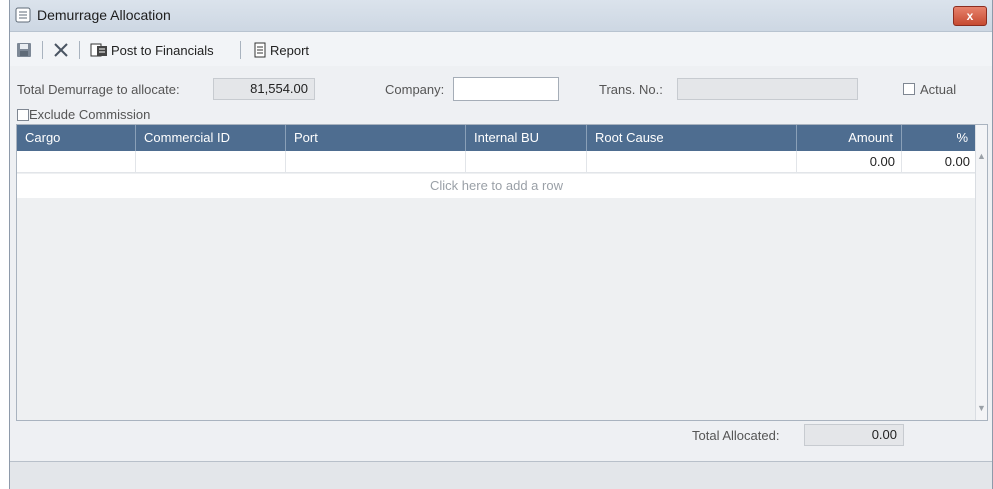  What do you see at coordinates (526, 138) in the screenshot?
I see `column-header-internal-bu: Internal BU` at bounding box center [526, 138].